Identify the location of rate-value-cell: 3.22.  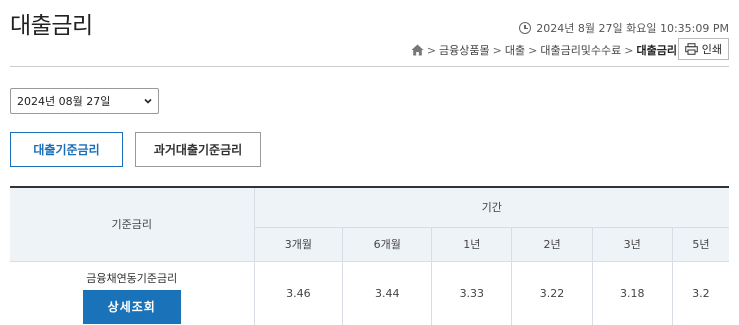
(552, 292).